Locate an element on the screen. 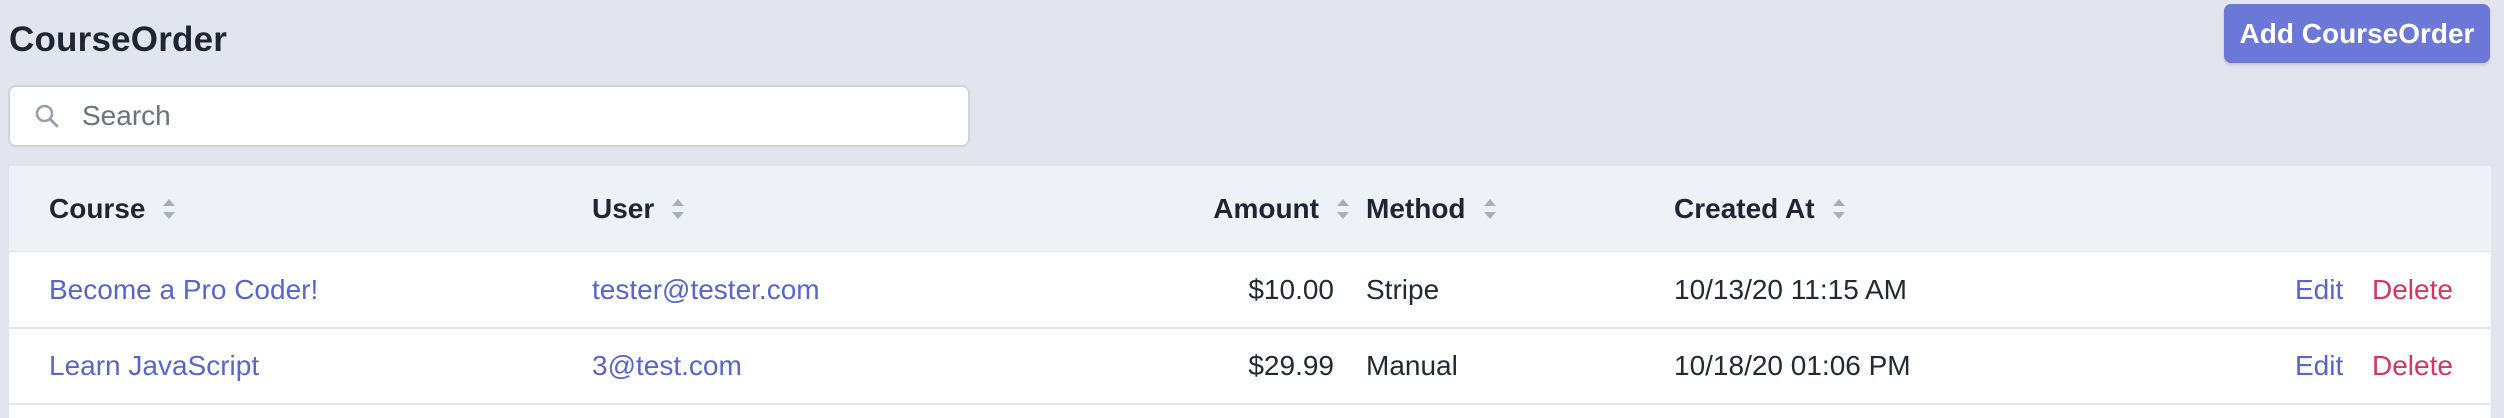  search-field is located at coordinates (489, 116).